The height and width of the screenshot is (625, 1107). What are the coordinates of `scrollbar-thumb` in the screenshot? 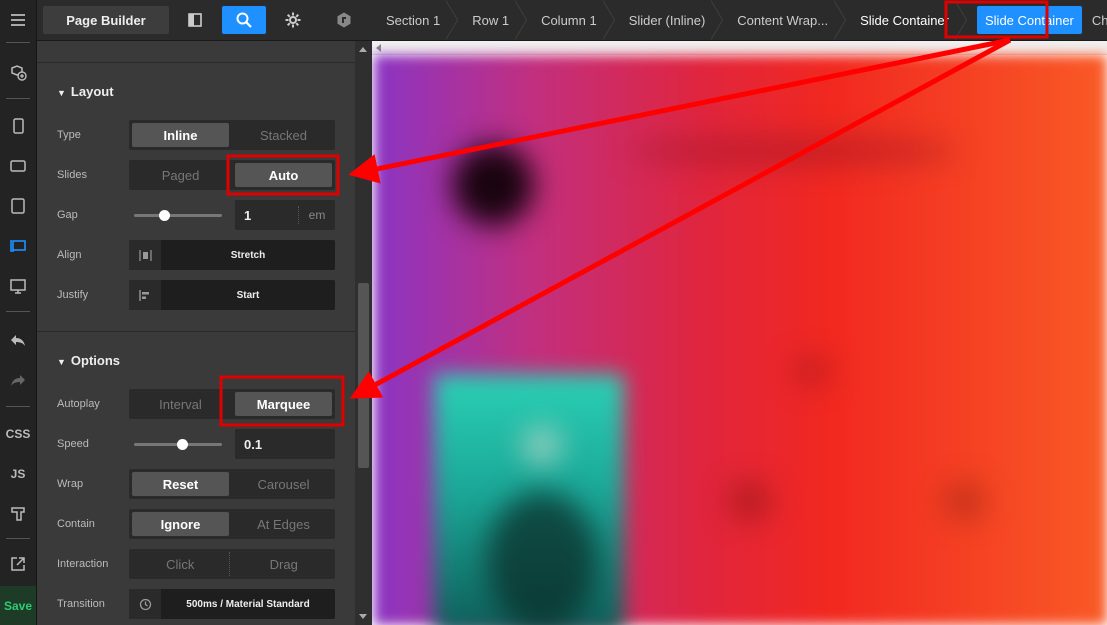 It's located at (363, 375).